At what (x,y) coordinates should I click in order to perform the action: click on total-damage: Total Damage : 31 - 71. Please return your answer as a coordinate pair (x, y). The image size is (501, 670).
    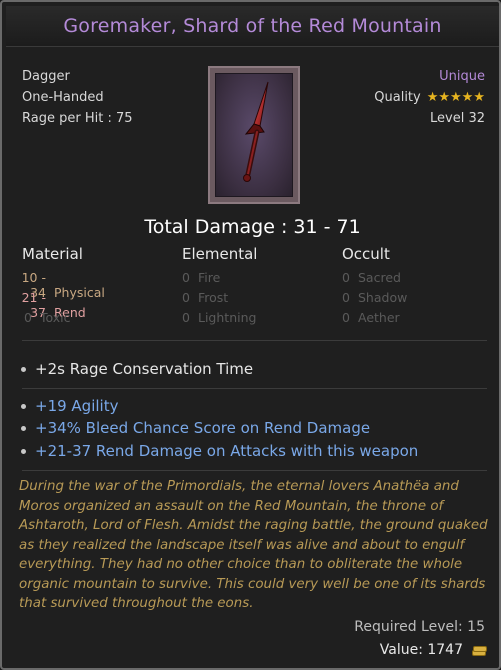
    Looking at the image, I should click on (252, 227).